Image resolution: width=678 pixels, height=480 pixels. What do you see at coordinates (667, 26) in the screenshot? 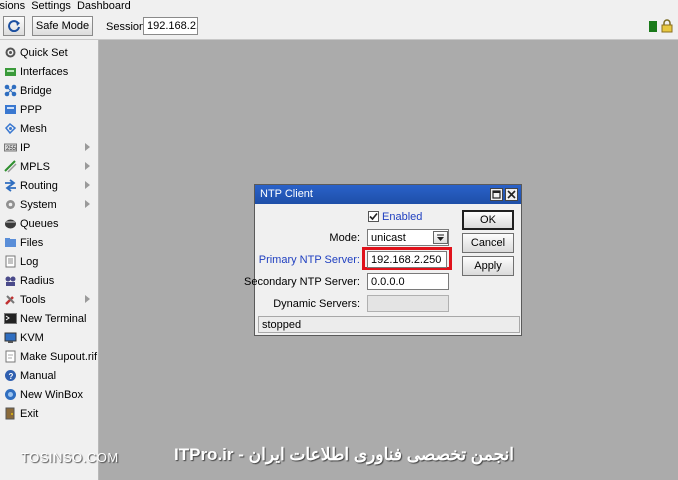
I see `lock-icon` at bounding box center [667, 26].